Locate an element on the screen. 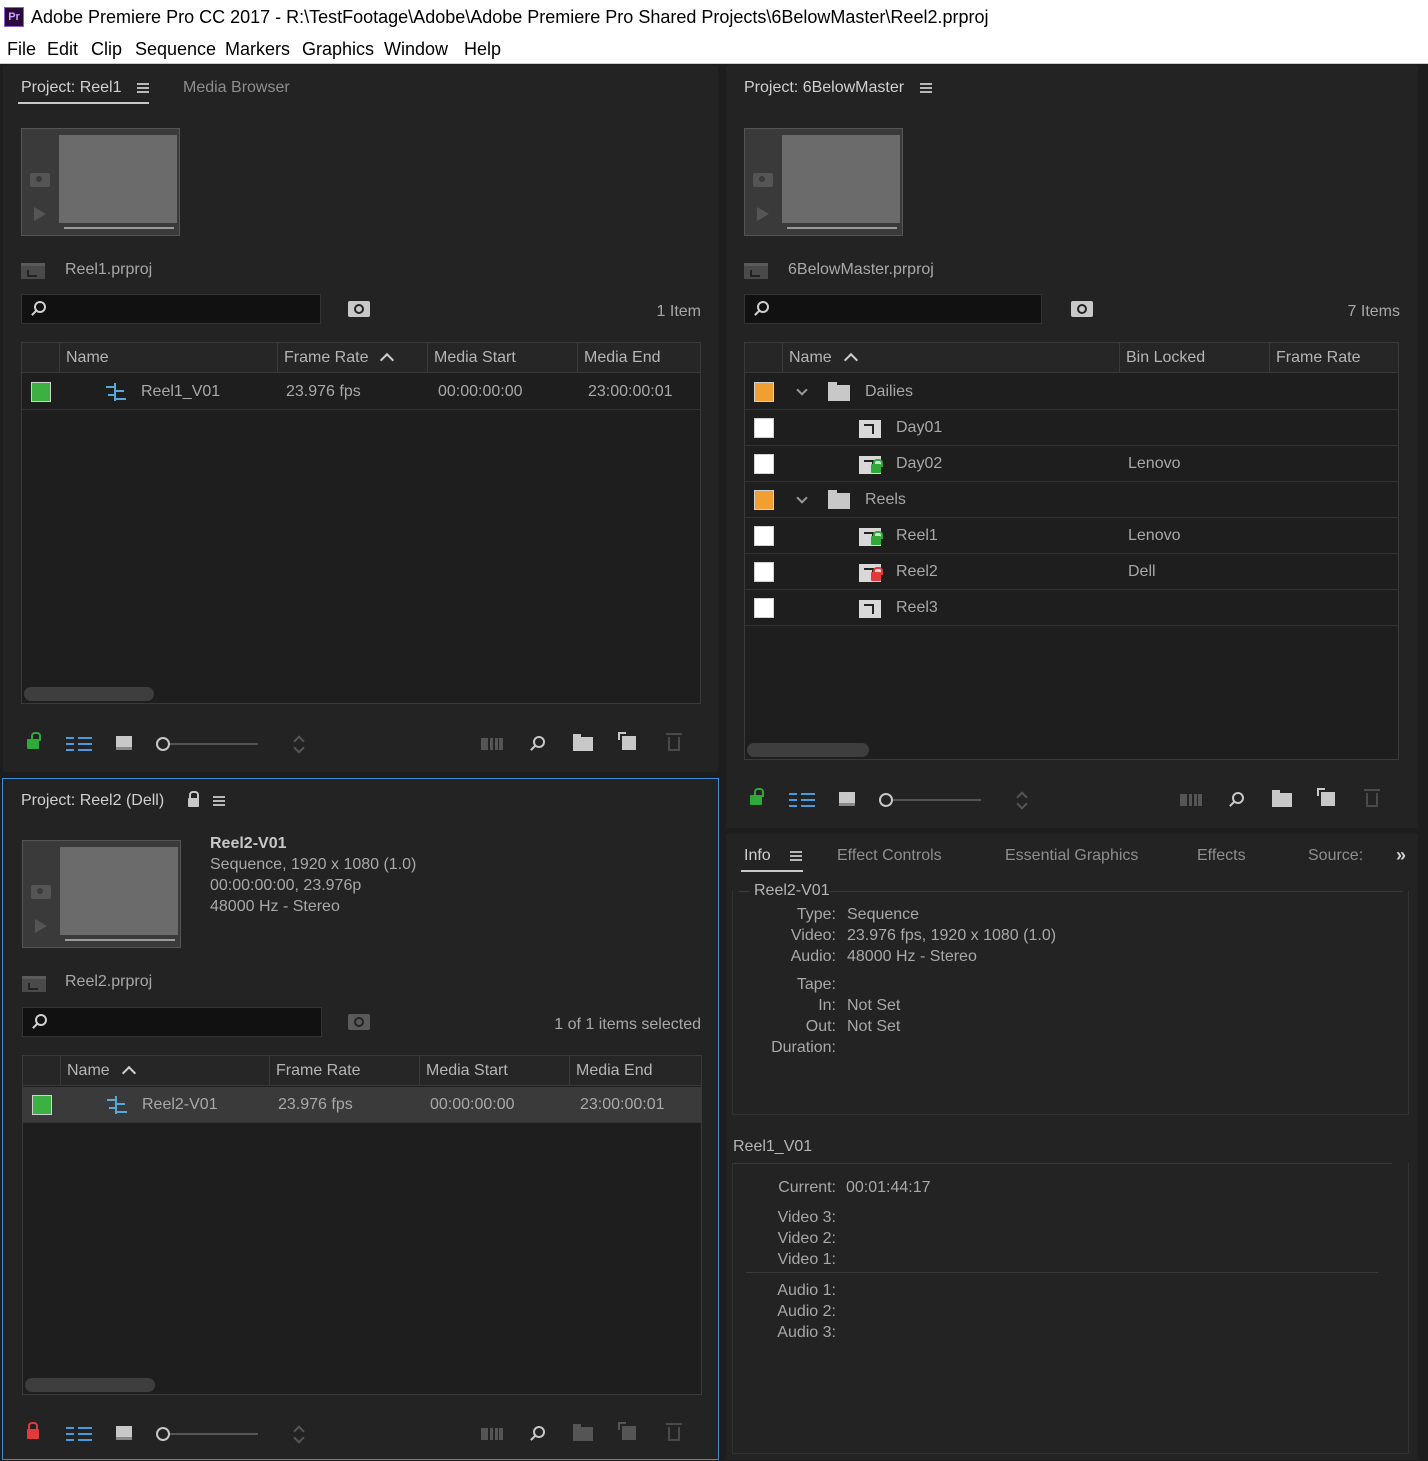  table-row: Day01 is located at coordinates (1071, 428).